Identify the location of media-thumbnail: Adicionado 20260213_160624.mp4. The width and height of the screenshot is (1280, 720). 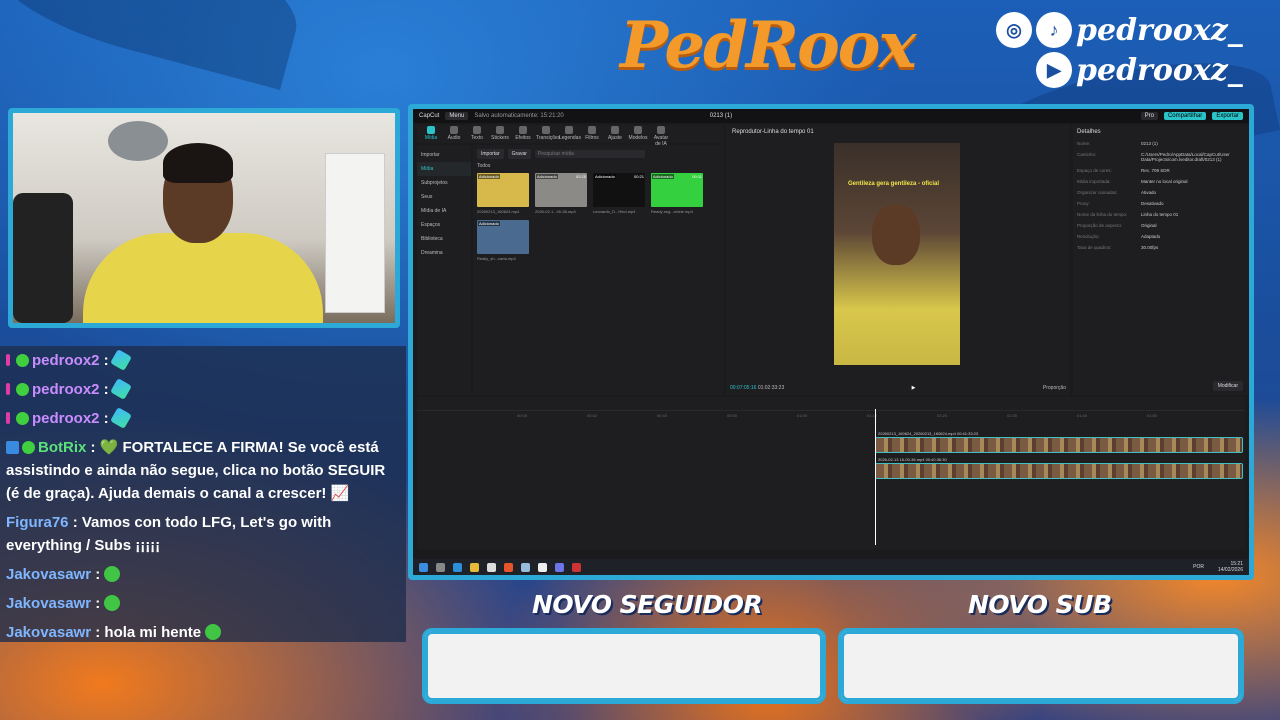
(503, 193).